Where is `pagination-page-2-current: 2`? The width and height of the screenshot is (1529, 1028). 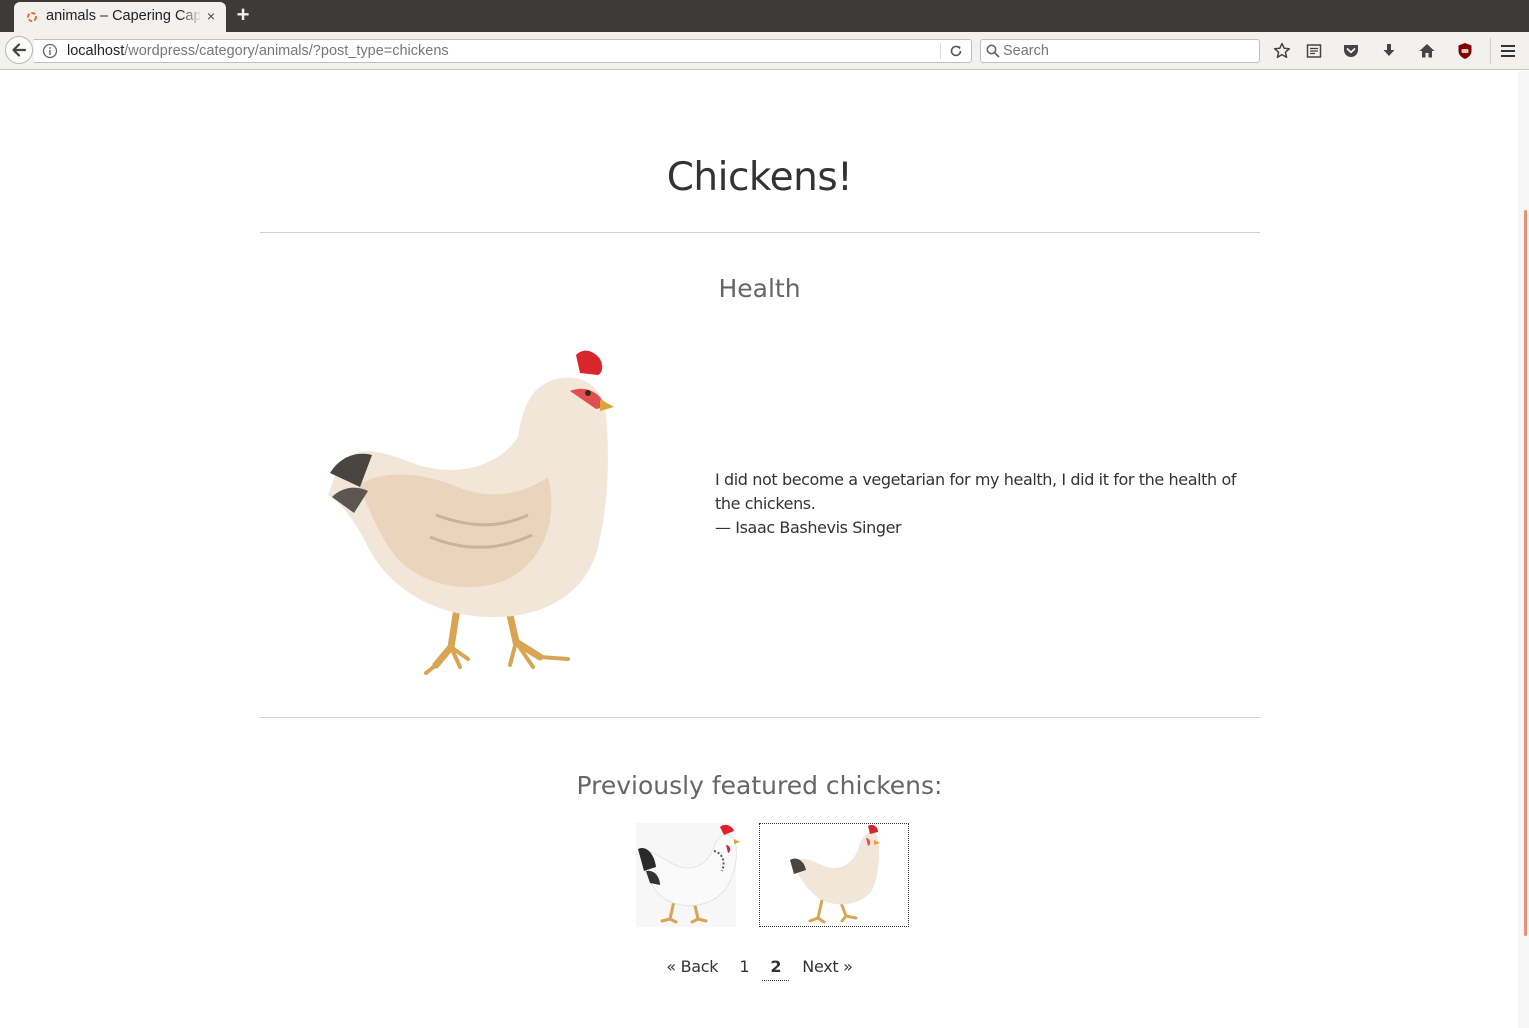
pagination-page-2-current: 2 is located at coordinates (776, 969).